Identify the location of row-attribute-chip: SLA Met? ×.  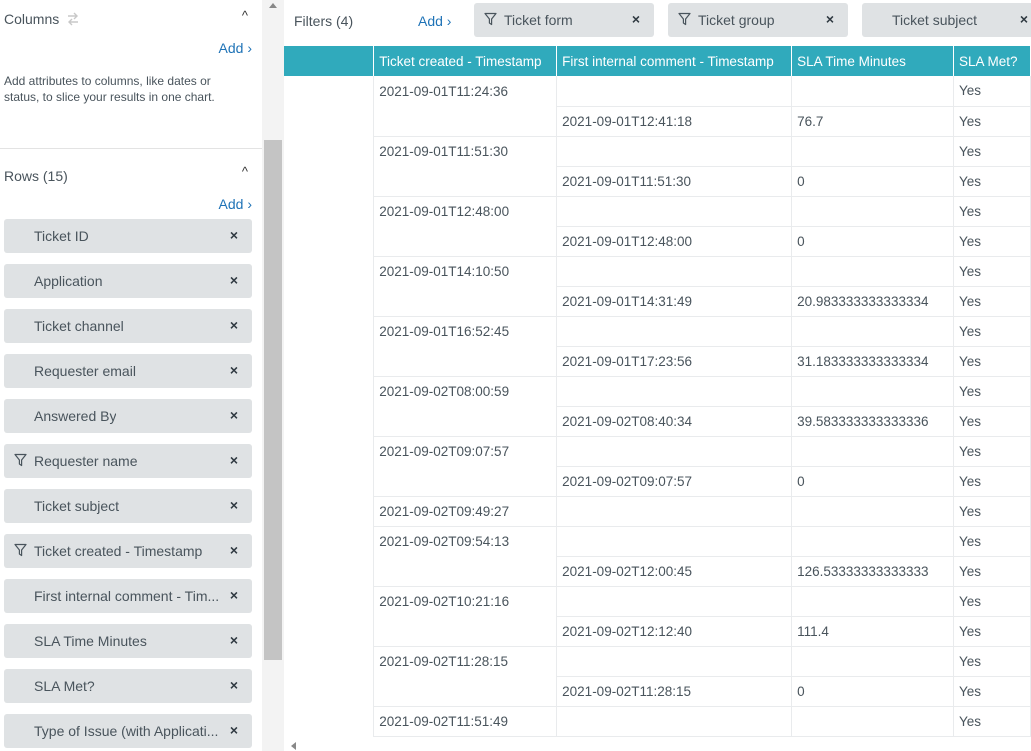
(128, 686).